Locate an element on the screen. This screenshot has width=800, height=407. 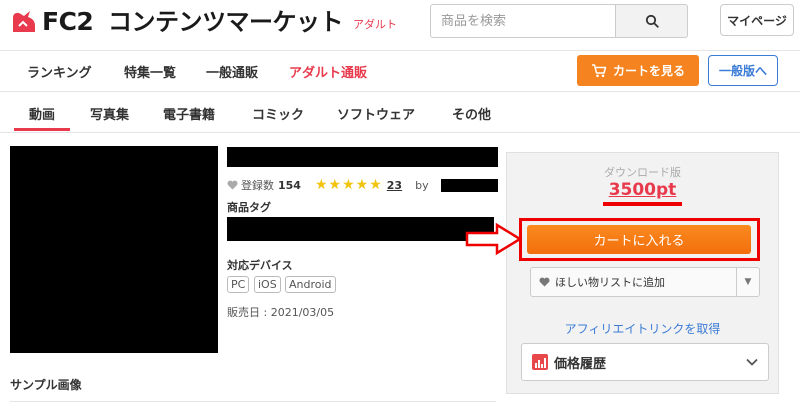
tab-photobook: 写真集 is located at coordinates (109, 113).